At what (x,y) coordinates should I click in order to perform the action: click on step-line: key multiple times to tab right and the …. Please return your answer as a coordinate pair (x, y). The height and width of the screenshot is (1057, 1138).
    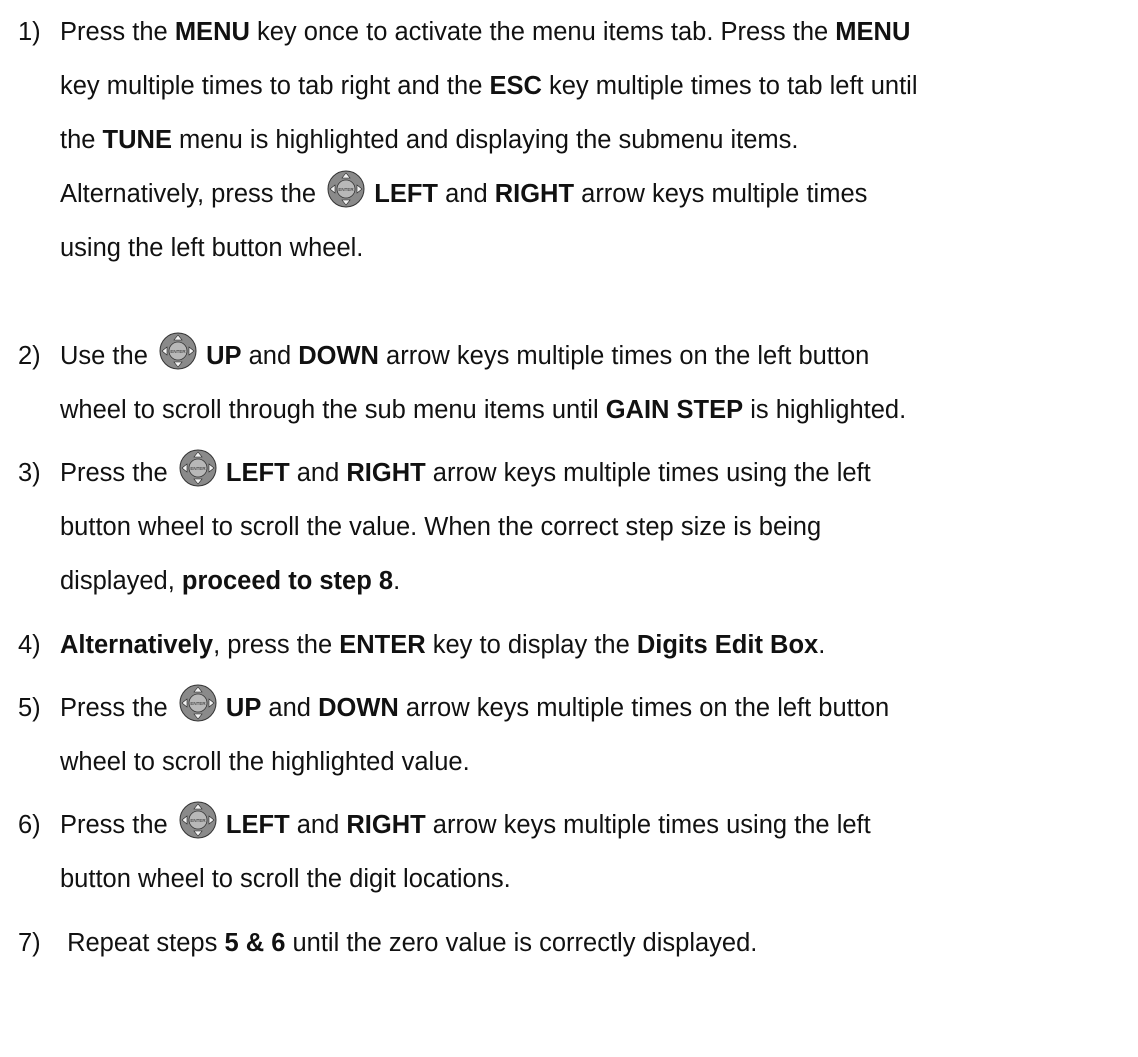
    Looking at the image, I should click on (577, 86).